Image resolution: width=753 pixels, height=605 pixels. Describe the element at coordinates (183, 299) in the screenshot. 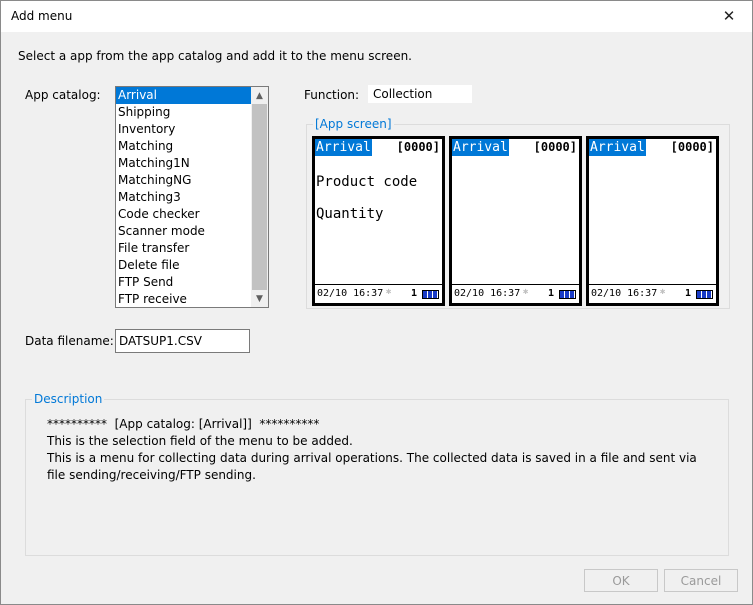

I see `catalog-item: FTP receive` at that location.